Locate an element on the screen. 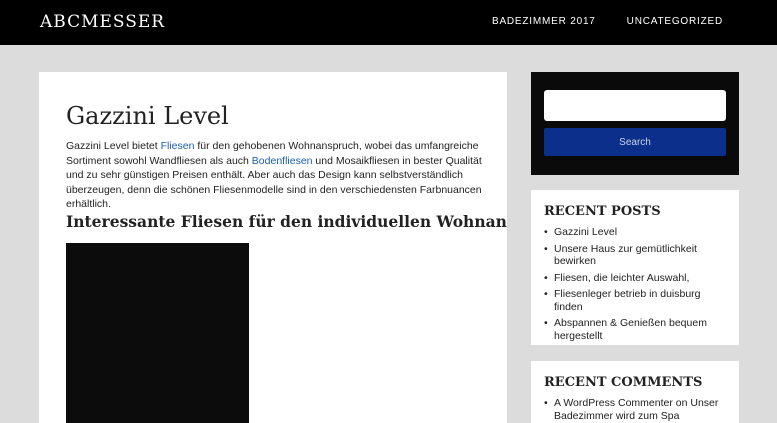 This screenshot has height=423, width=777. list-item: Gazzini Level is located at coordinates (638, 232).